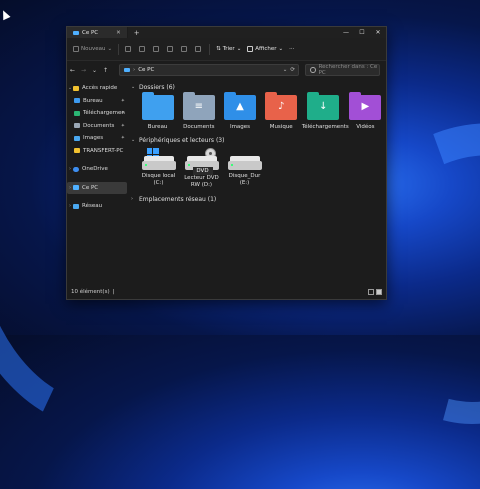 The width and height of the screenshot is (480, 489). What do you see at coordinates (258, 199) in the screenshot?
I see `section-header-network: › Emplacements réseau (1)` at bounding box center [258, 199].